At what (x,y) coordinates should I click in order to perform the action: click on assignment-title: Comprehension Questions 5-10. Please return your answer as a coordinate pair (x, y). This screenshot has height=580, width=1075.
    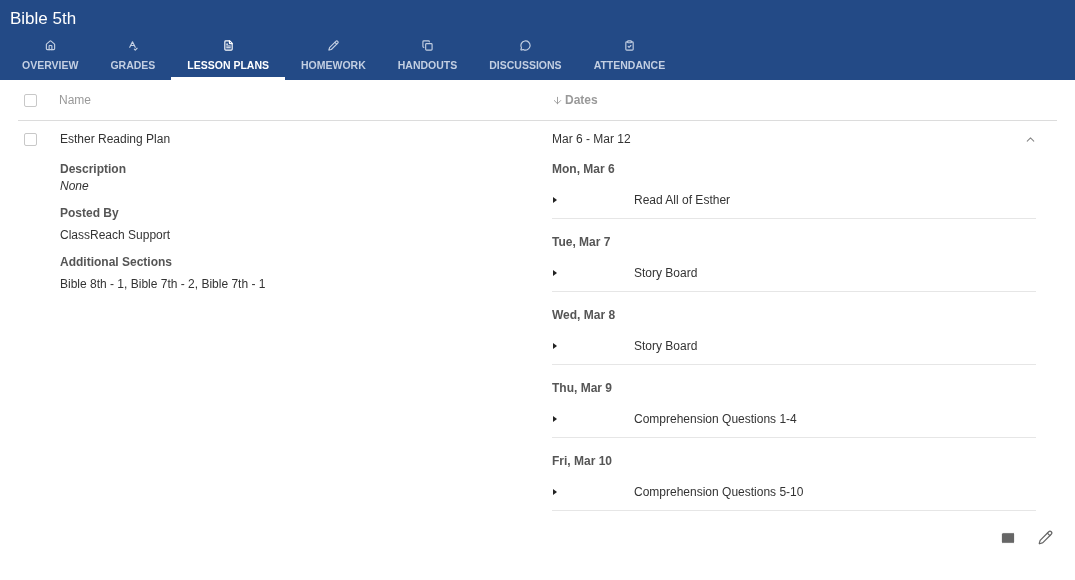
    Looking at the image, I should click on (719, 492).